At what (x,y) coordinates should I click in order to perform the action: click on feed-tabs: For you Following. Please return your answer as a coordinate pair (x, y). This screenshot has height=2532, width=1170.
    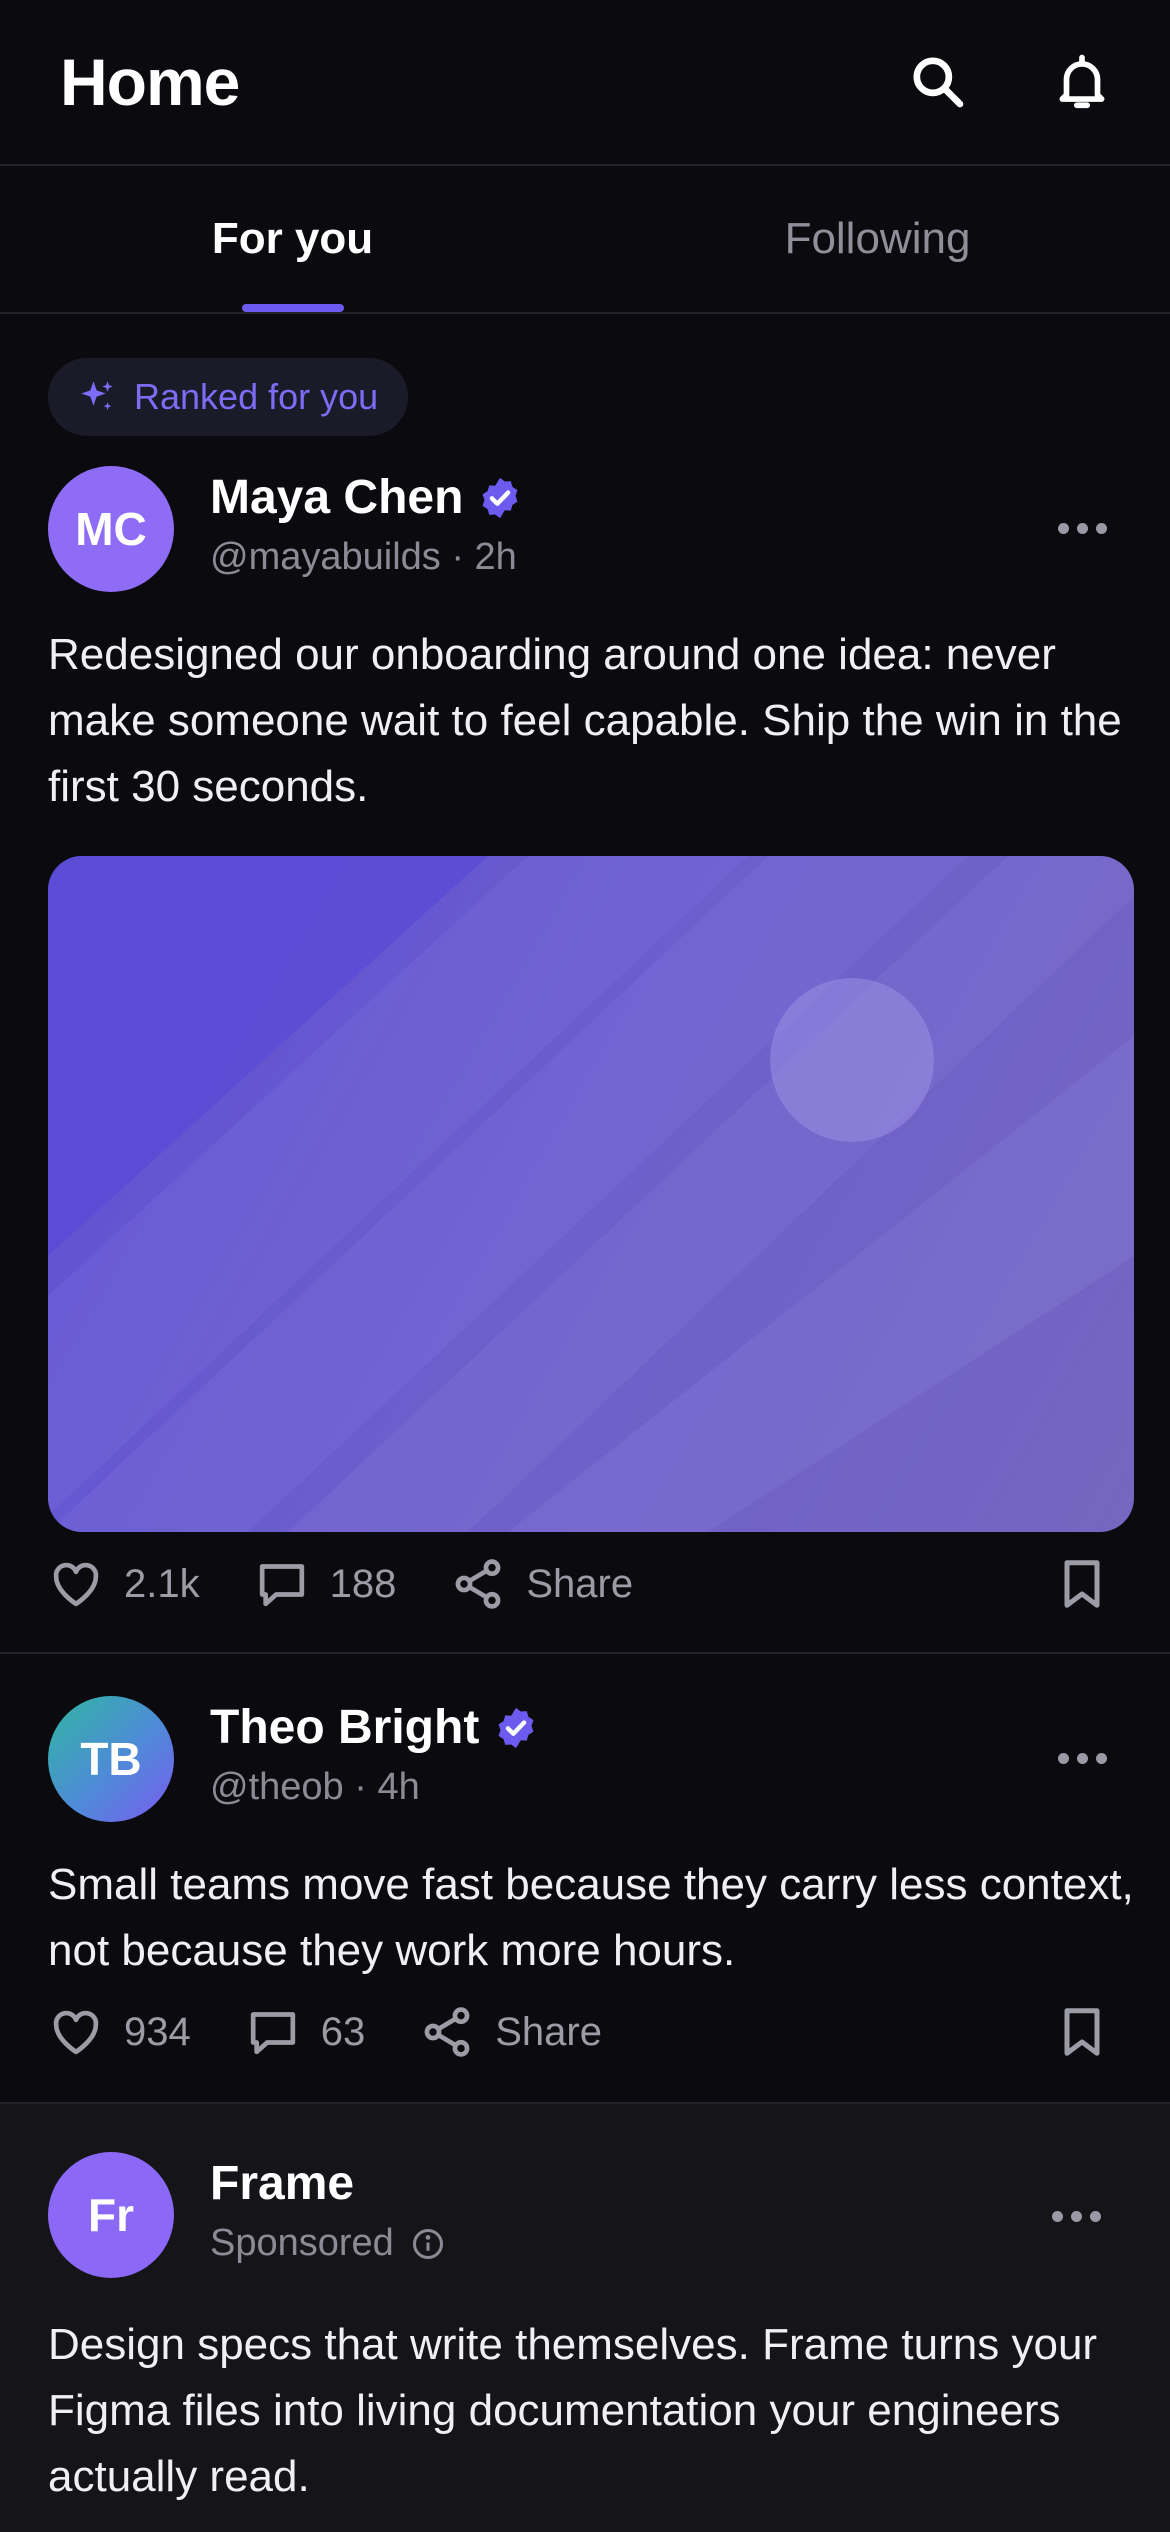
    Looking at the image, I should click on (585, 240).